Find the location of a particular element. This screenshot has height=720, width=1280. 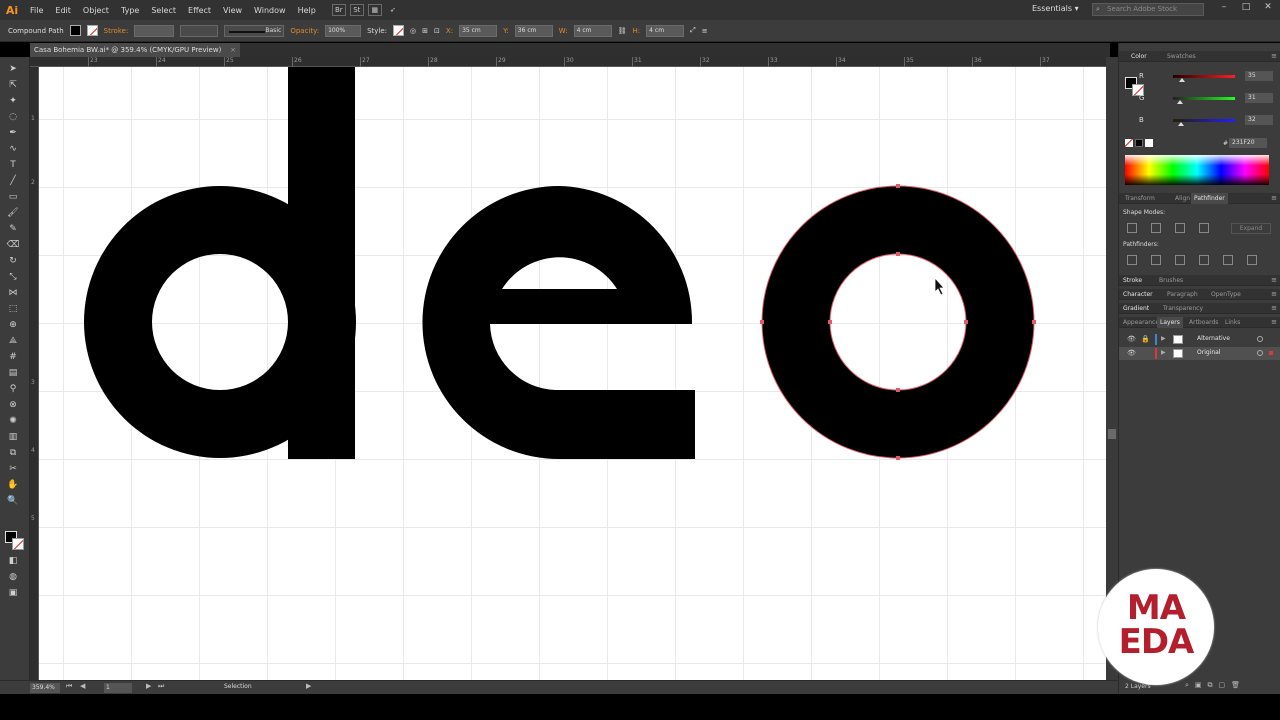

layer-target-icon is located at coordinates (1260, 353).